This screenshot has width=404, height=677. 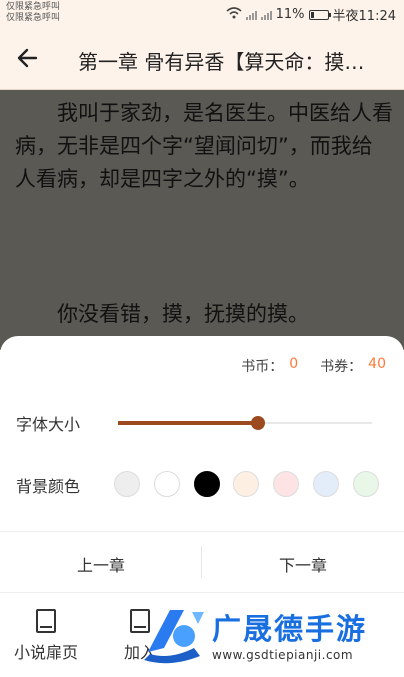 I want to click on nav-label: 小说扉页, so click(x=45, y=652).